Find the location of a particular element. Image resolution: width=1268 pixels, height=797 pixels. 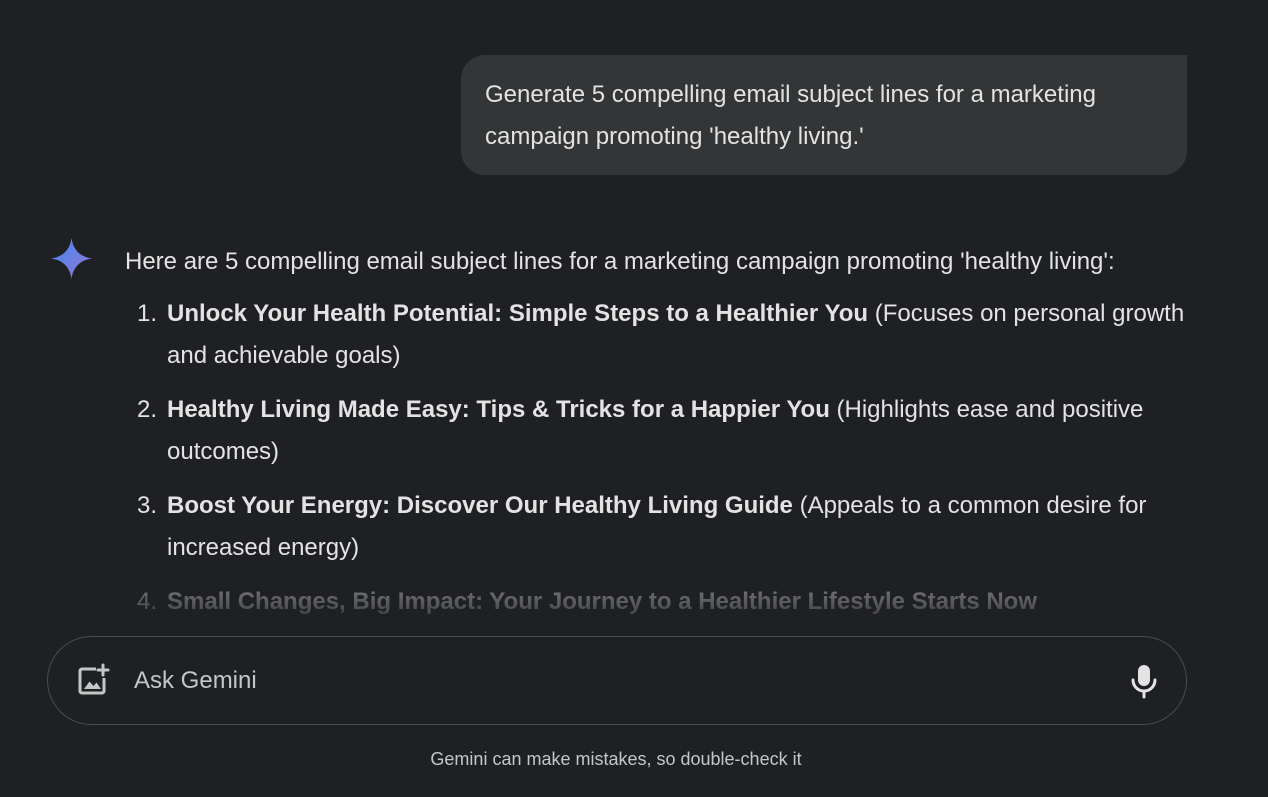

list-item-number: 4. is located at coordinates (147, 601).